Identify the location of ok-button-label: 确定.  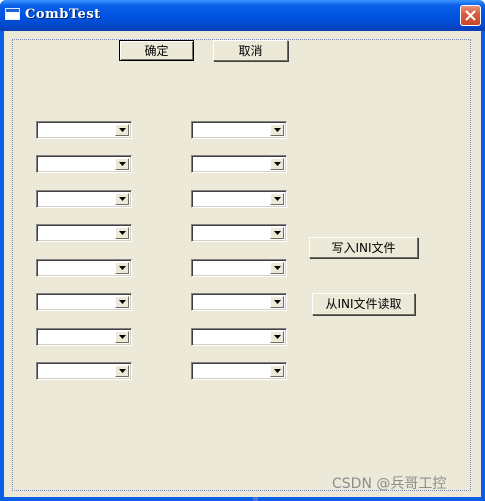
(156, 50).